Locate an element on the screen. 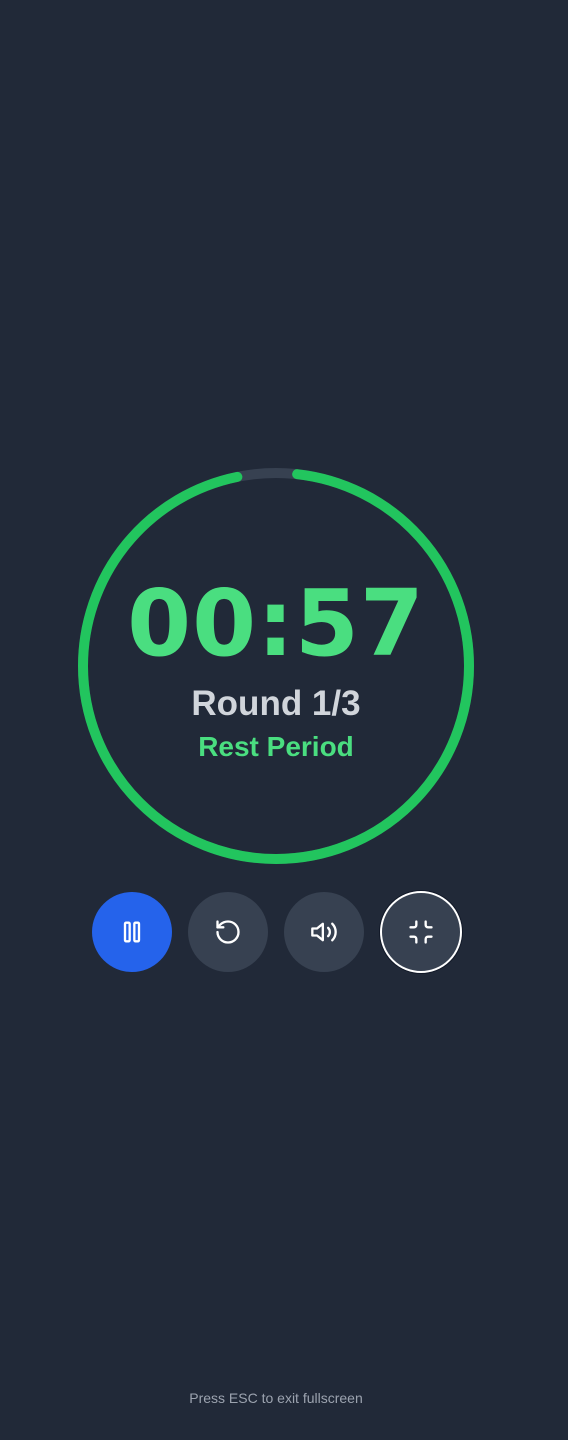  pause-icon is located at coordinates (132, 932).